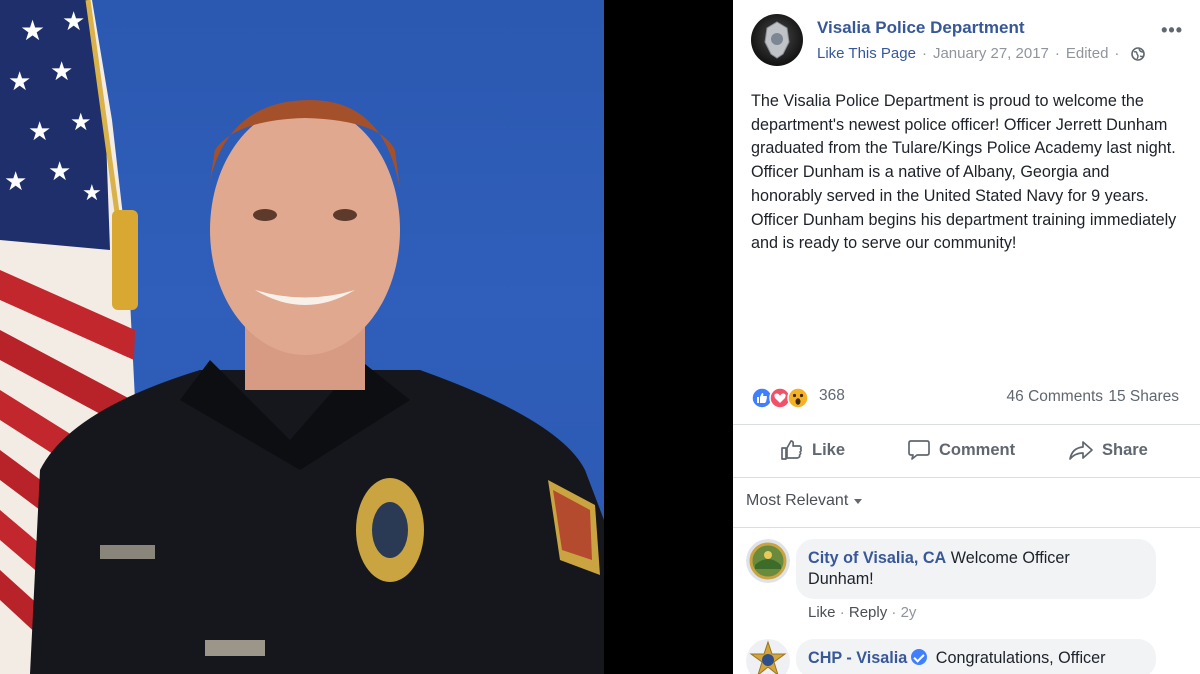 The height and width of the screenshot is (674, 1200). I want to click on comment-text: Dunham!, so click(841, 579).